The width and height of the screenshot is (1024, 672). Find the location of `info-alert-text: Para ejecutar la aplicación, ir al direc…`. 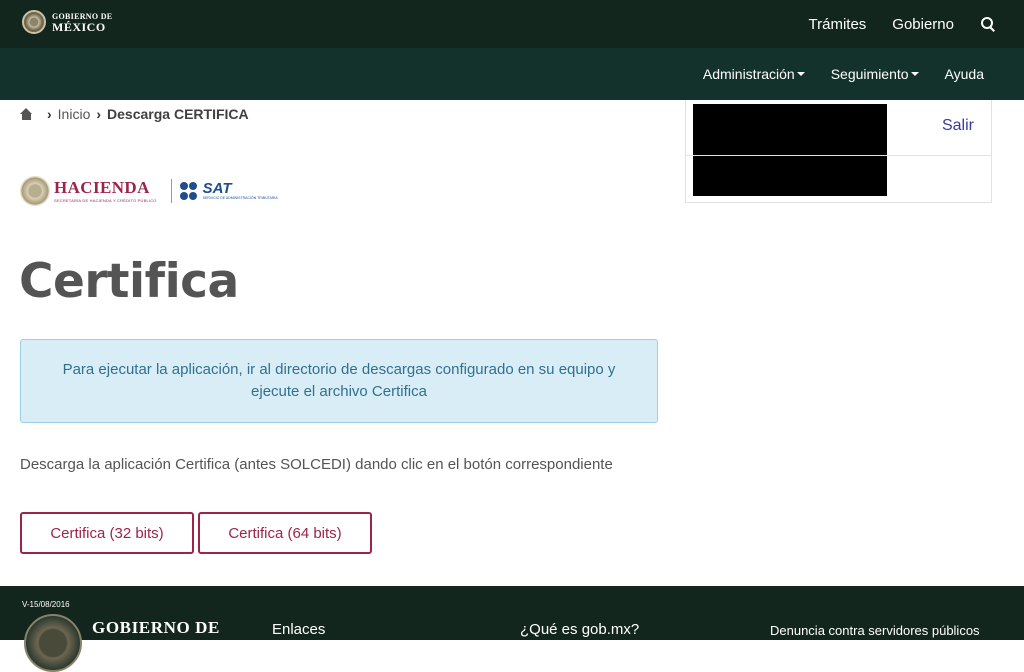

info-alert-text: Para ejecutar la aplicación, ir al direc… is located at coordinates (339, 380).